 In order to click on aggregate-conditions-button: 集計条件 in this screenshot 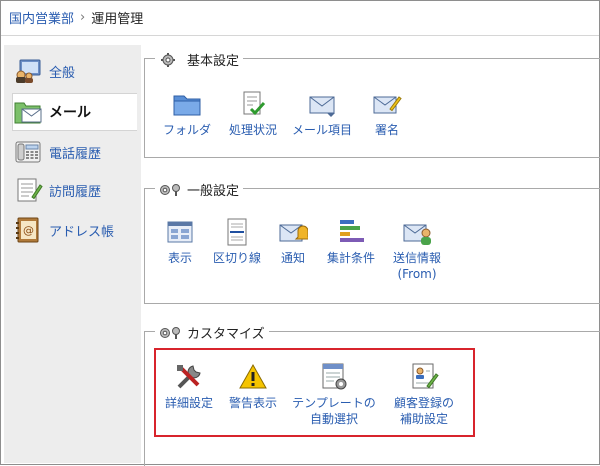, I will do `click(351, 241)`.